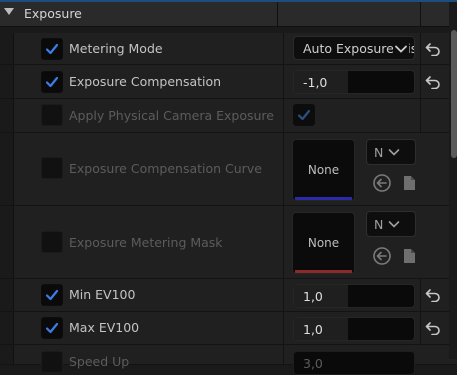  What do you see at coordinates (228, 295) in the screenshot?
I see `property-row-min-ev100: Min EV100 1,0` at bounding box center [228, 295].